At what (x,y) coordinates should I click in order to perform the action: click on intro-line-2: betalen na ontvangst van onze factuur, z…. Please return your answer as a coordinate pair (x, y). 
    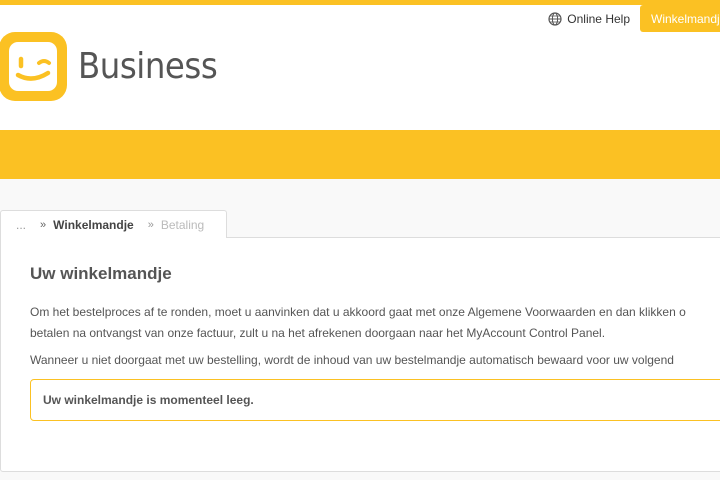
    Looking at the image, I should click on (318, 333).